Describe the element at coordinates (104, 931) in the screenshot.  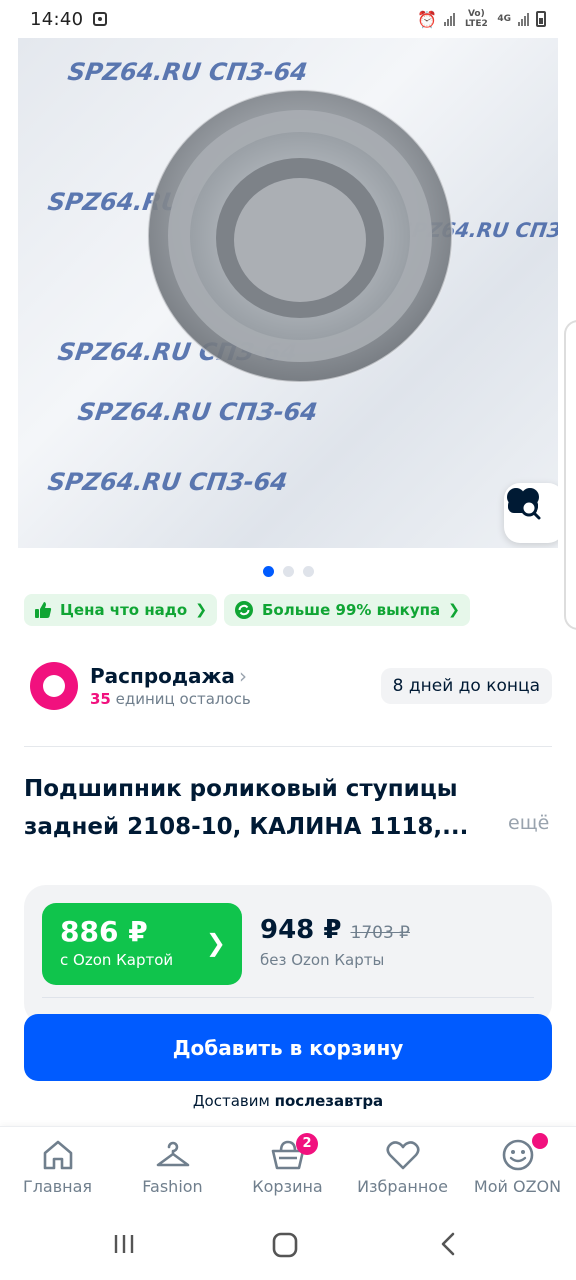
I see `ozon-card-price: 886 ₽` at that location.